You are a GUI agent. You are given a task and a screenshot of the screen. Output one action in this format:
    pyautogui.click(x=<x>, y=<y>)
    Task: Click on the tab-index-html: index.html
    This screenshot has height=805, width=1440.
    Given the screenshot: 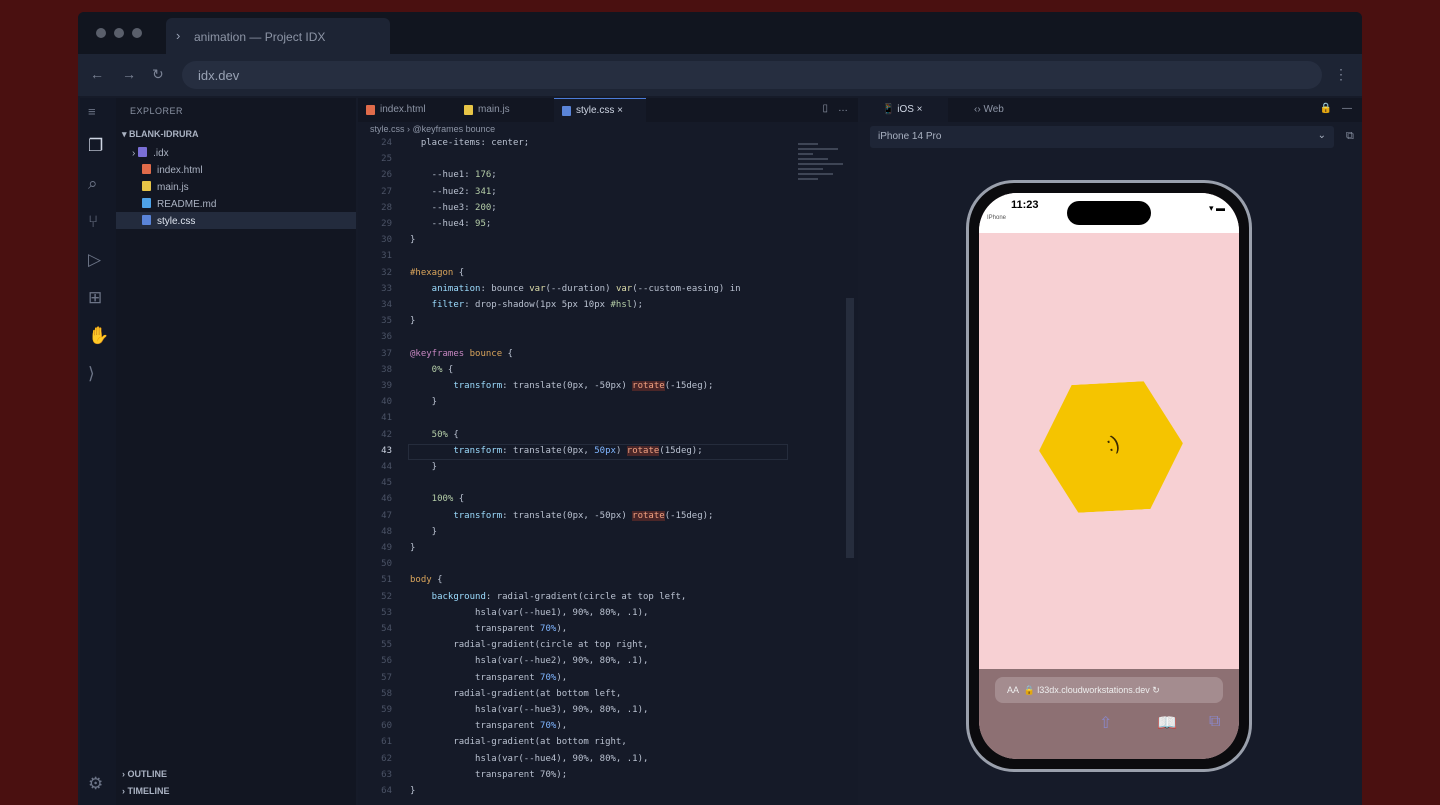 What is the action you would take?
    pyautogui.click(x=406, y=110)
    